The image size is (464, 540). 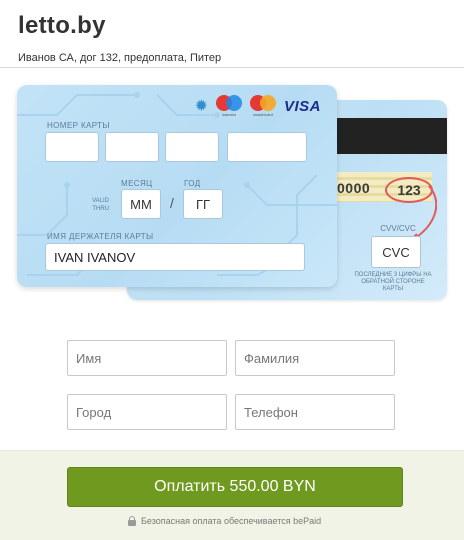 I want to click on card-number-label: НОМЕР КАРТЫ, so click(x=78, y=125).